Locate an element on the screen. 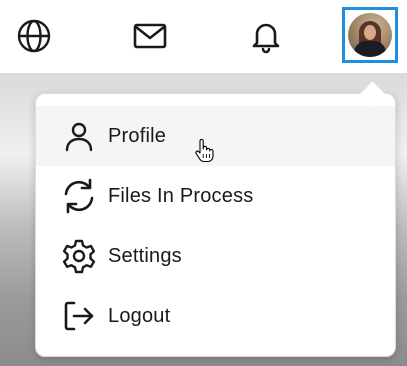 Image resolution: width=407 pixels, height=366 pixels. menu-item-files-in-process: Files In Process is located at coordinates (215, 196).